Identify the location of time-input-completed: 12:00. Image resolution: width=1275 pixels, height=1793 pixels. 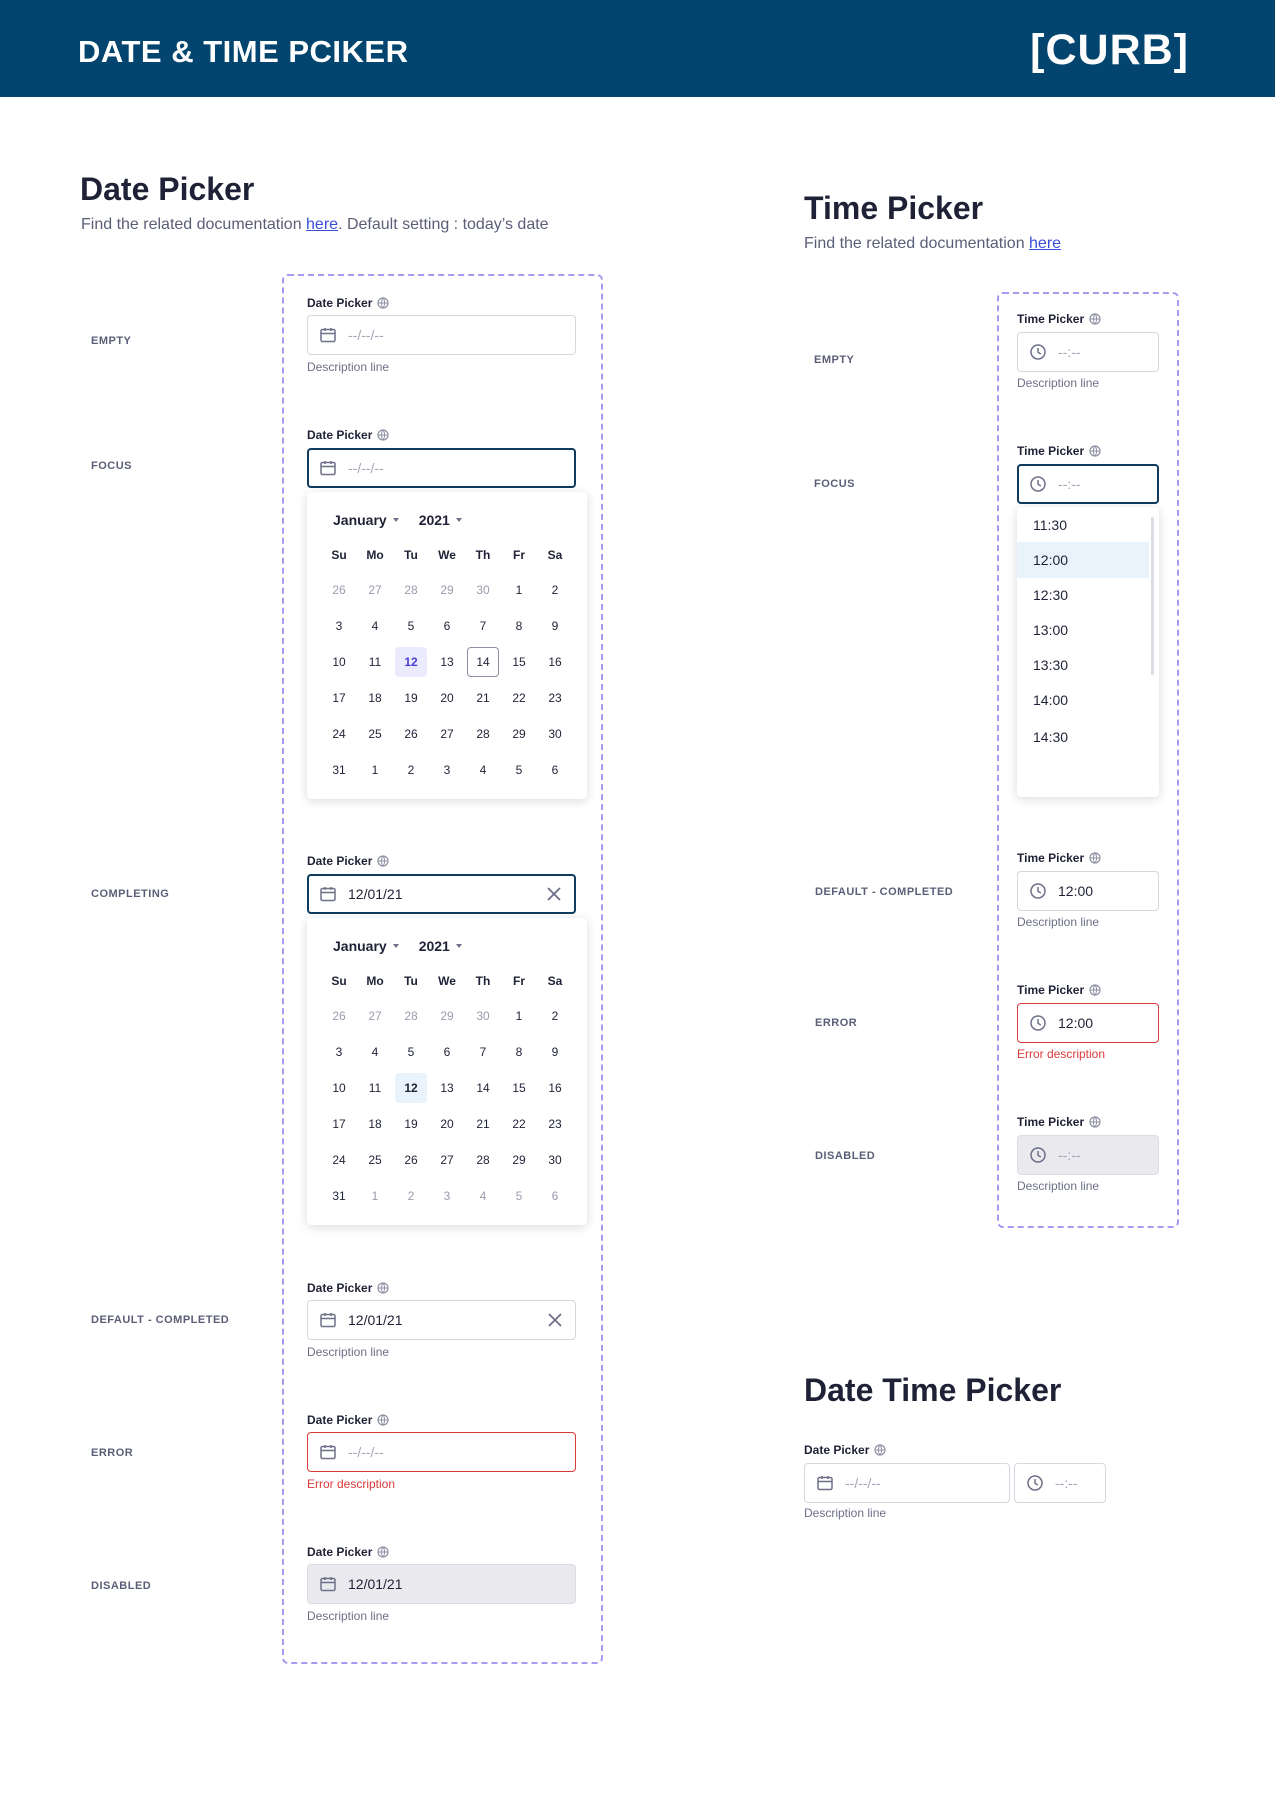
(1088, 891).